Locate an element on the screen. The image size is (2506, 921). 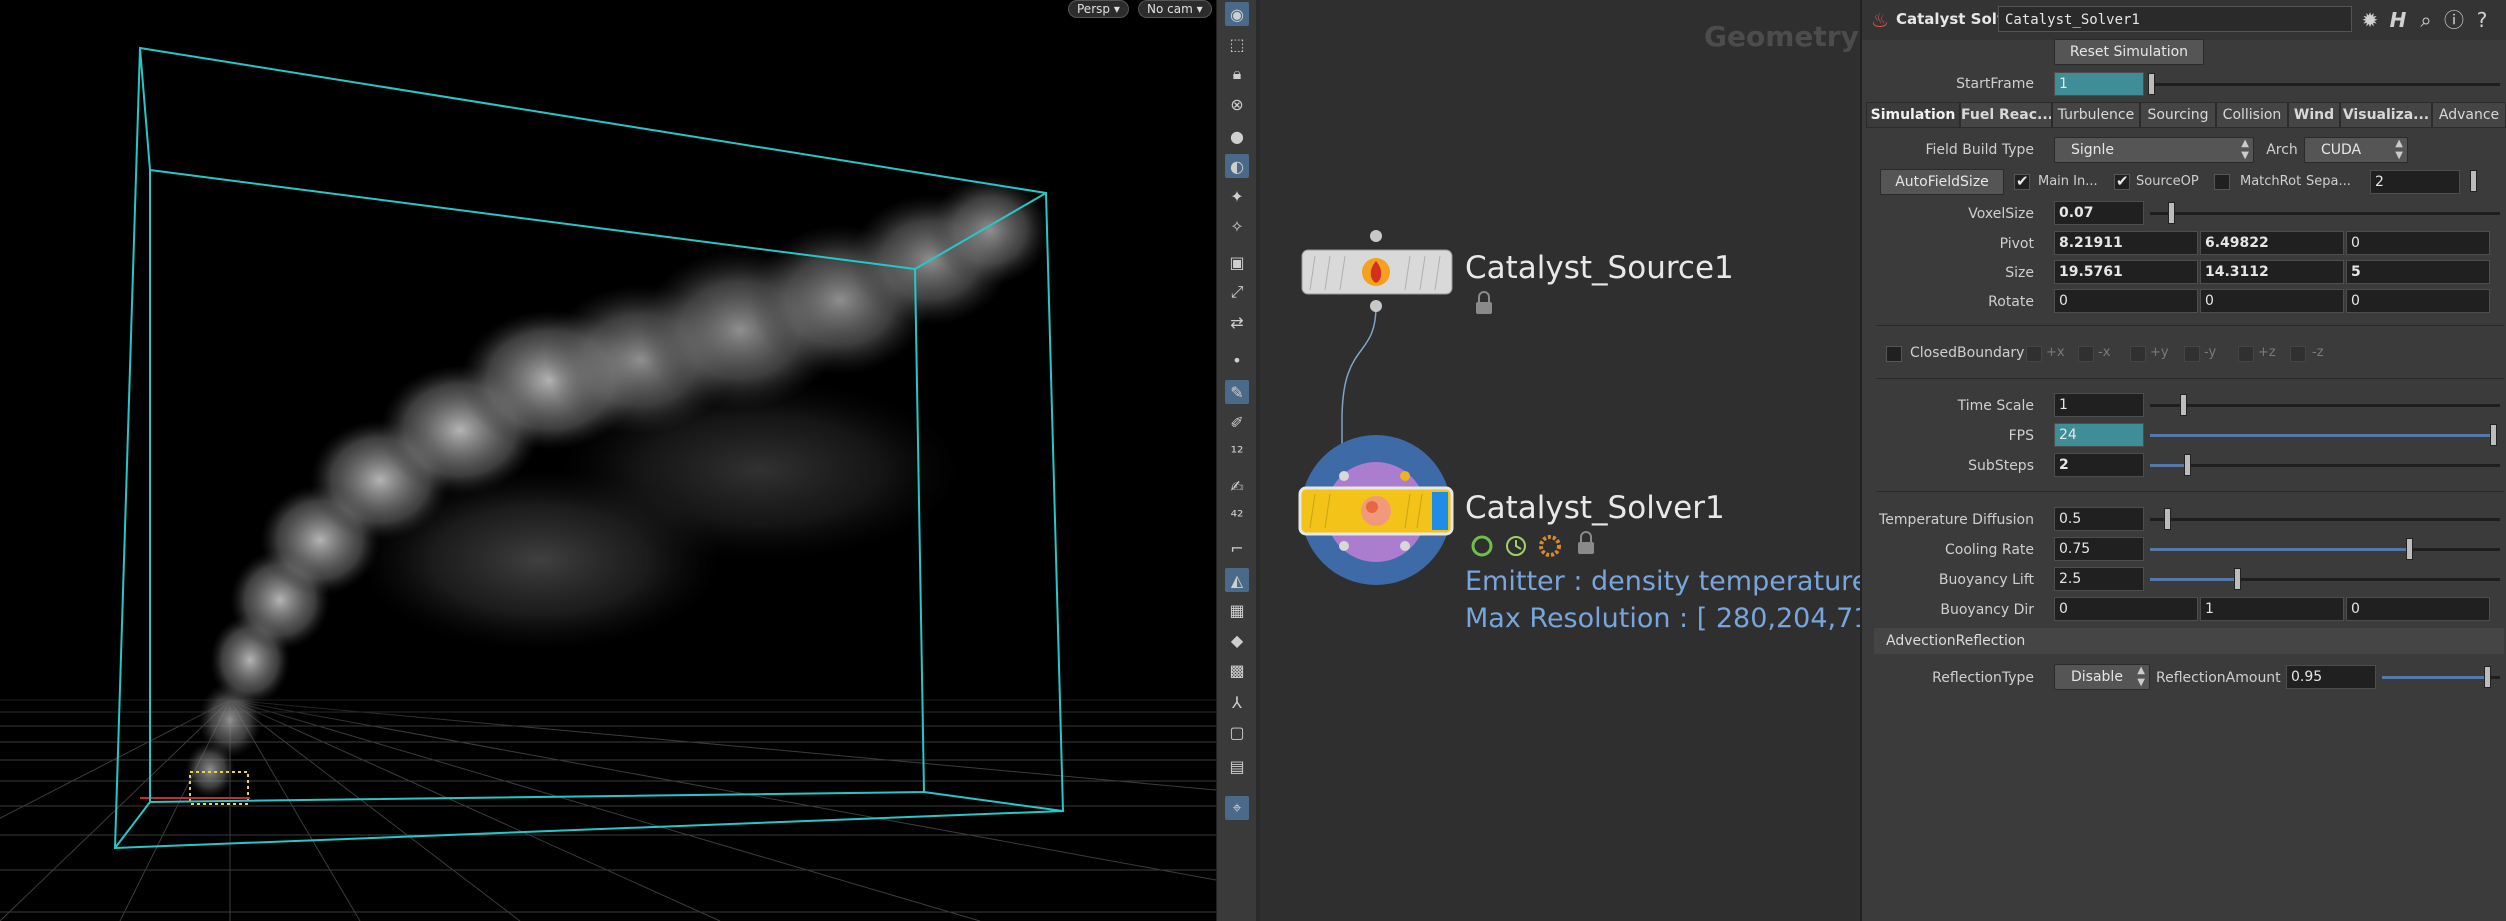
boundary-nx-checkbox is located at coordinates (2086, 354).